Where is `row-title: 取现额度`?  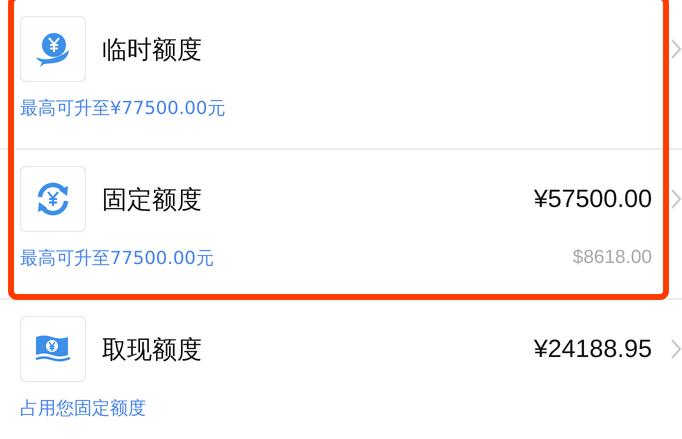 row-title: 取现额度 is located at coordinates (152, 350).